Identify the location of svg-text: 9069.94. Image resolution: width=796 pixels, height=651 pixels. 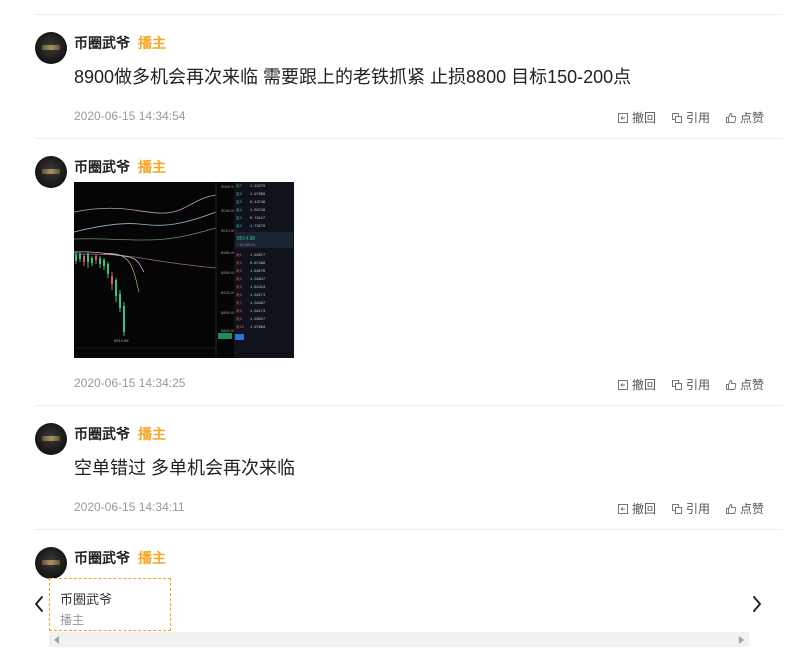
(228, 186).